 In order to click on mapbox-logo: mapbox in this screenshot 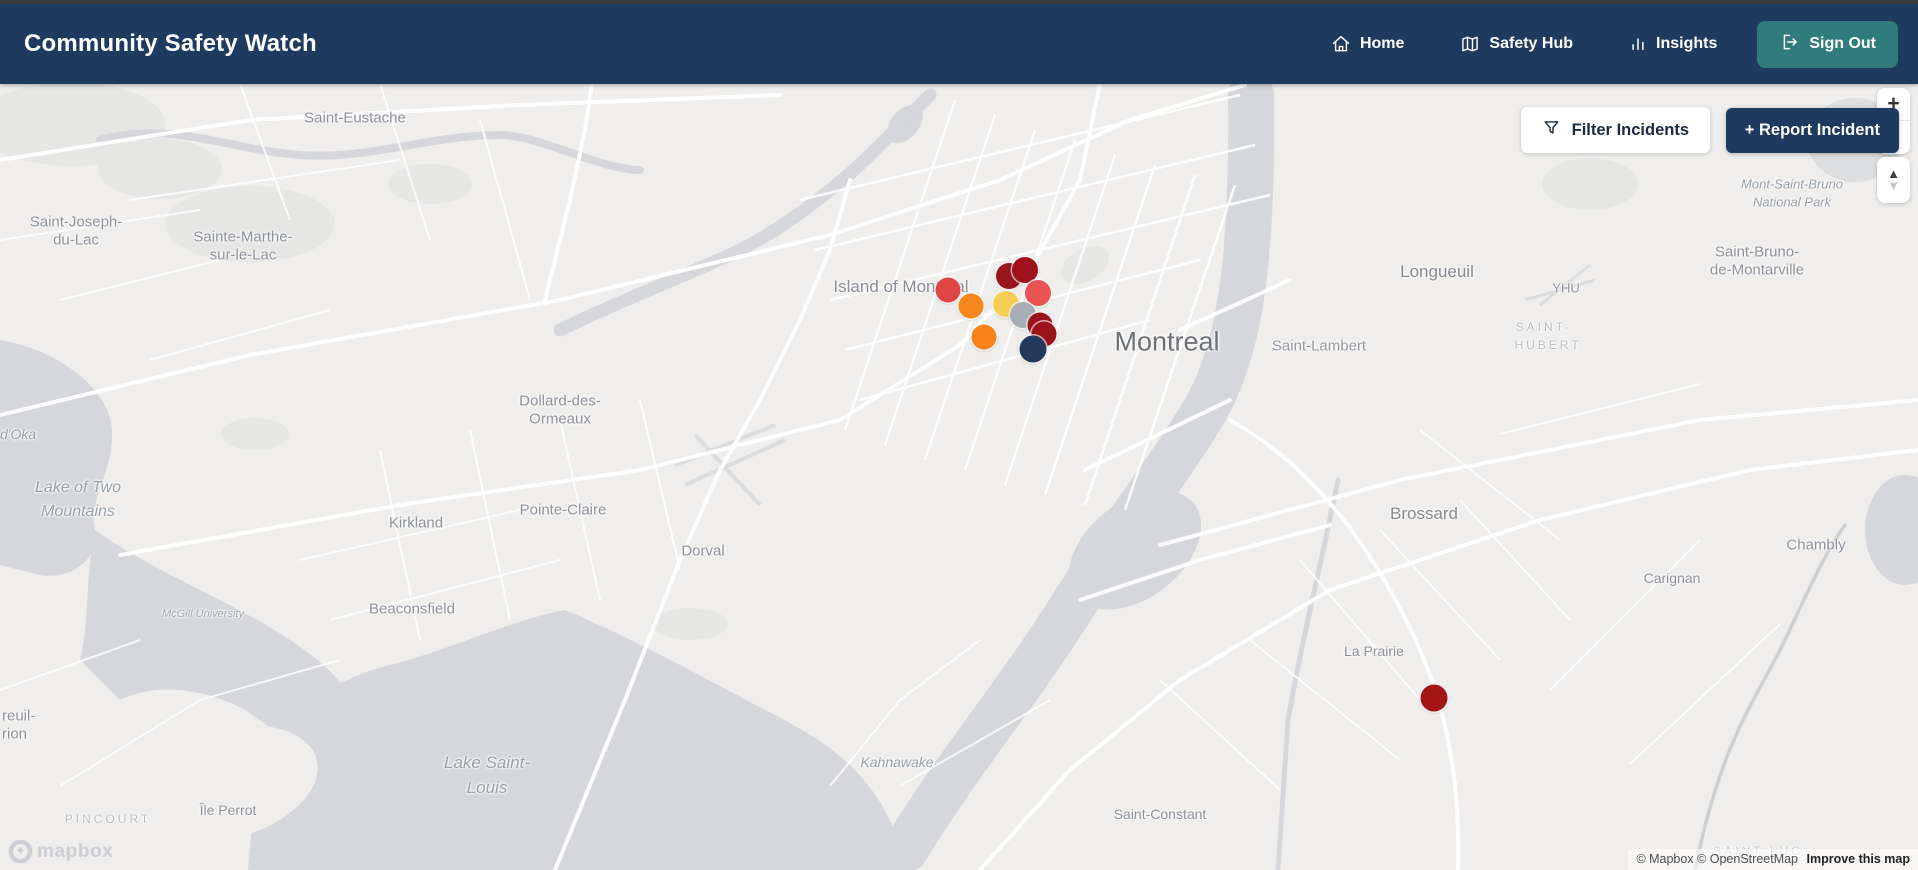, I will do `click(60, 851)`.